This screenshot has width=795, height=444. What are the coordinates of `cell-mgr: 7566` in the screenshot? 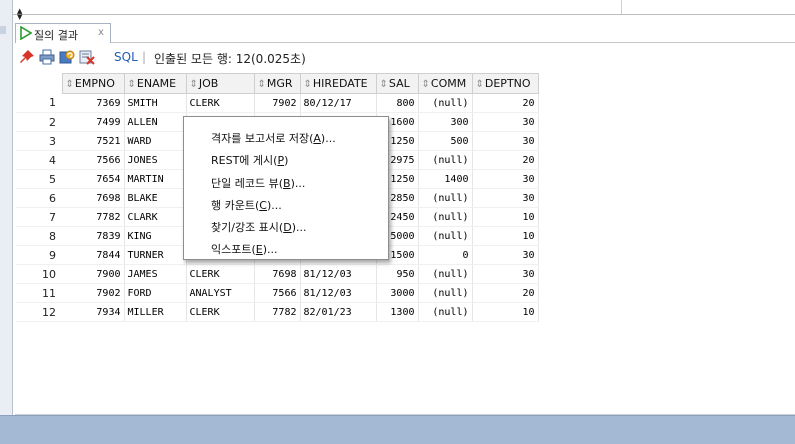 It's located at (277, 293).